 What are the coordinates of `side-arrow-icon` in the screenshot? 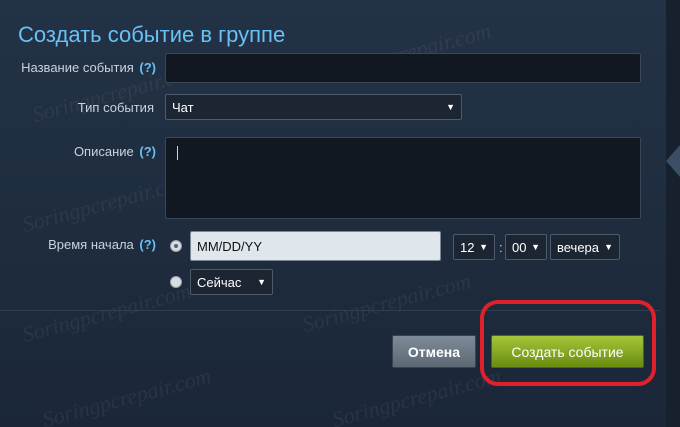 It's located at (673, 161).